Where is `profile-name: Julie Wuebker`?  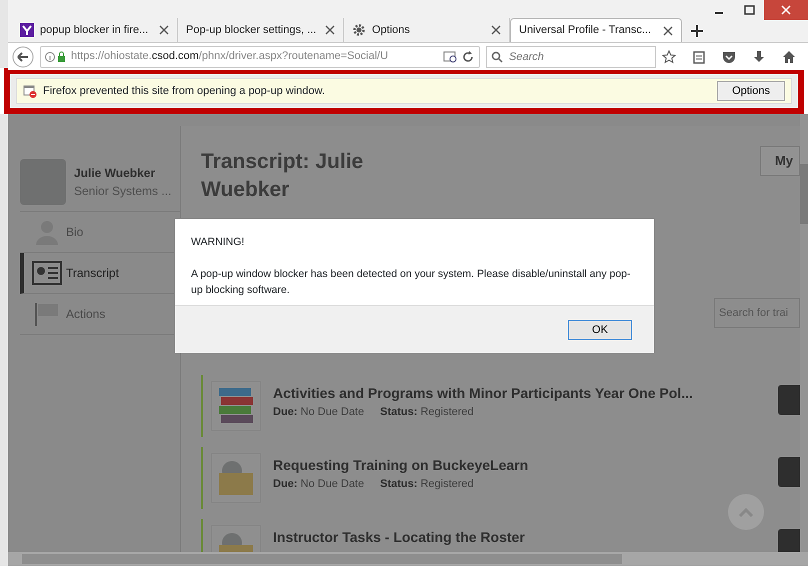
profile-name: Julie Wuebker is located at coordinates (115, 173).